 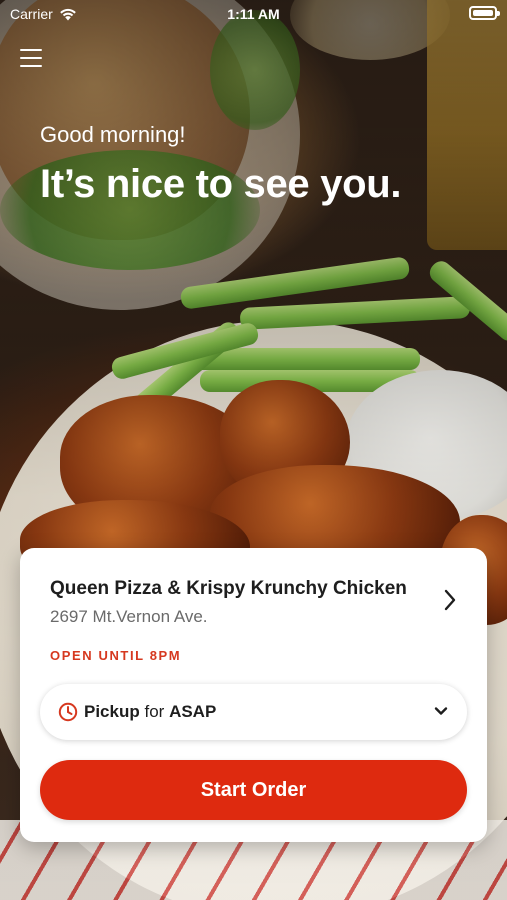 What do you see at coordinates (441, 711) in the screenshot?
I see `chevron-down-icon` at bounding box center [441, 711].